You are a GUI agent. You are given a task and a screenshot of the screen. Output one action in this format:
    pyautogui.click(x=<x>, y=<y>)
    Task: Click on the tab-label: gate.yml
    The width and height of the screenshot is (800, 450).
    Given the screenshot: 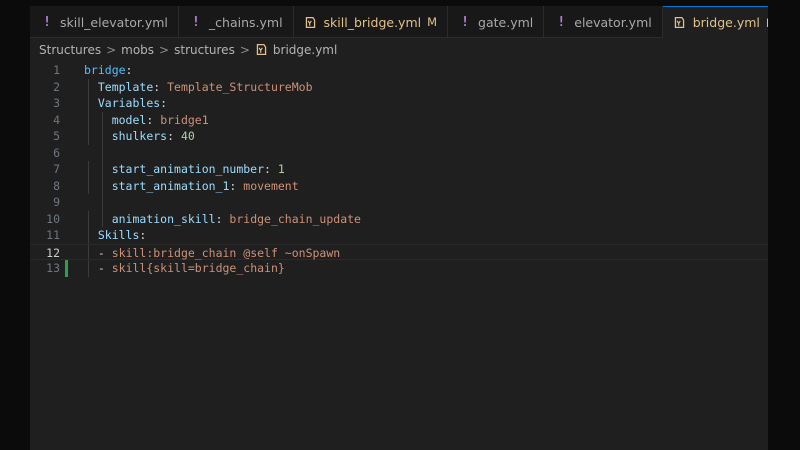 What is the action you would take?
    pyautogui.click(x=506, y=22)
    